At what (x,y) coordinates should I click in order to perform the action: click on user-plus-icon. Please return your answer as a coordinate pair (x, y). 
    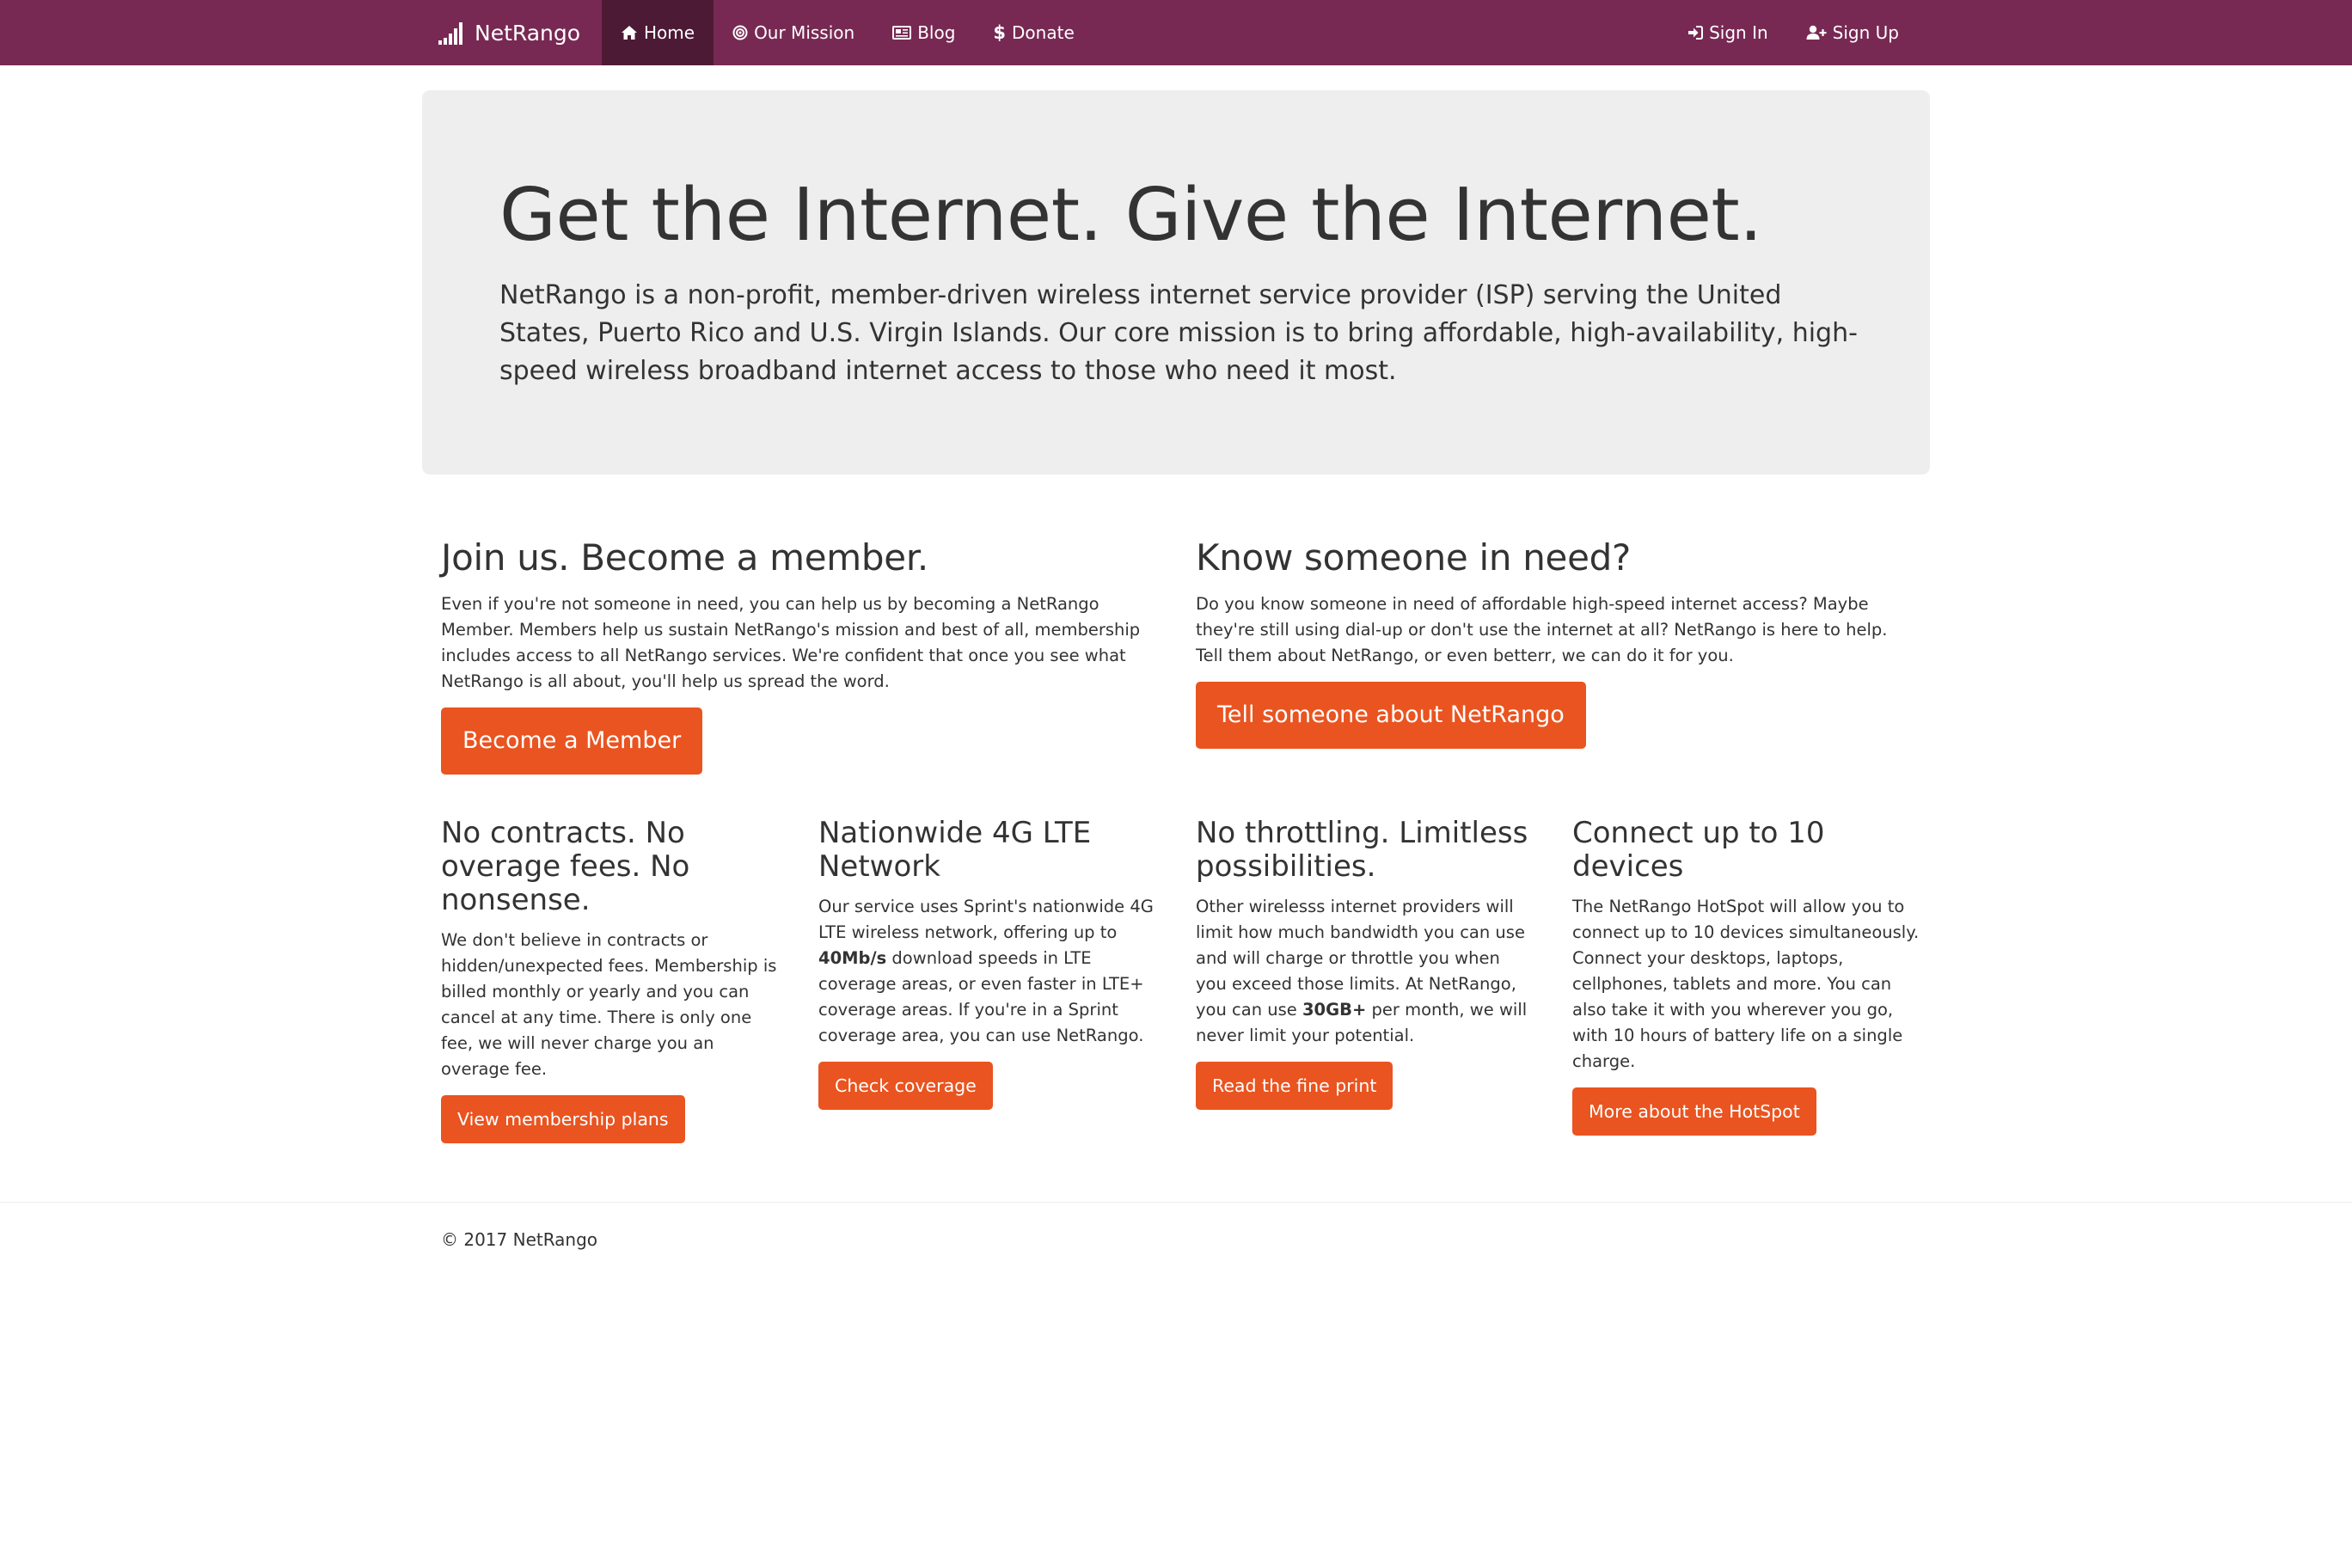
    Looking at the image, I should click on (1816, 32).